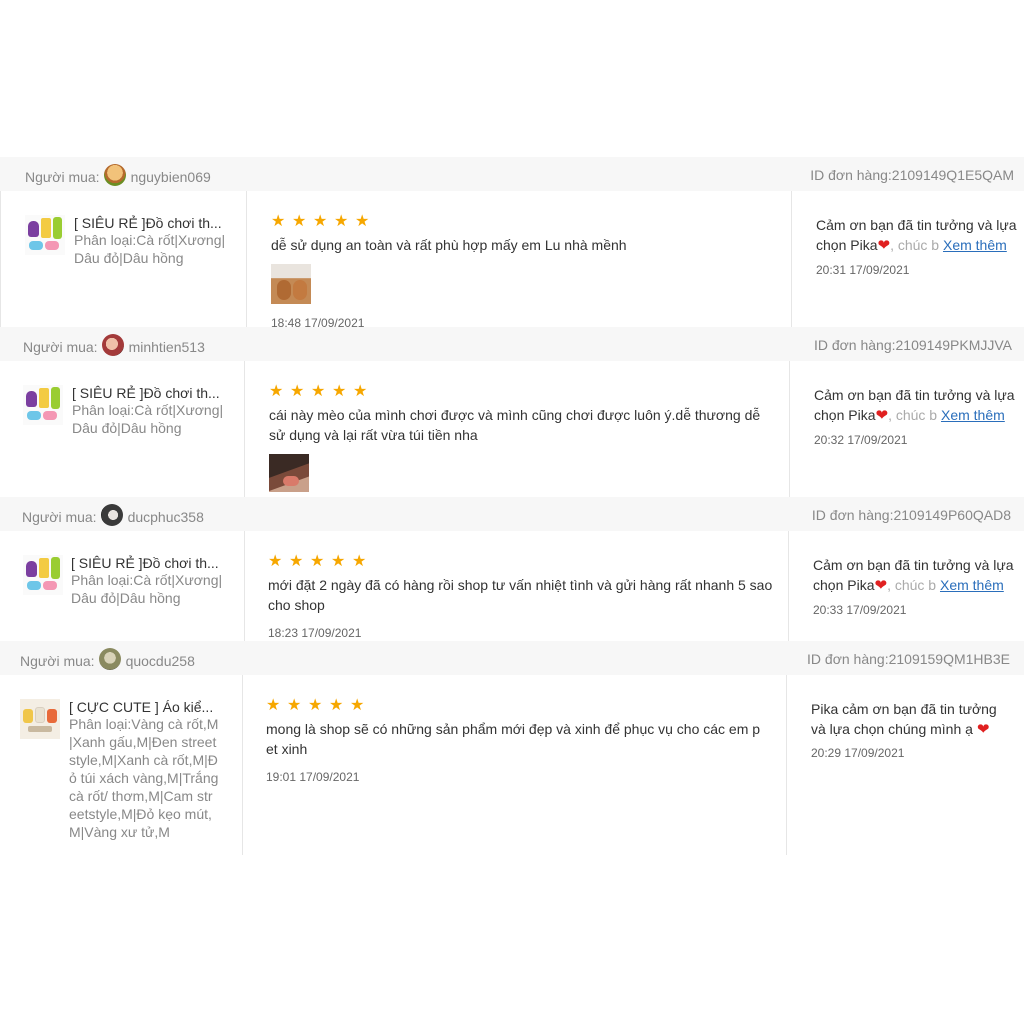 The image size is (1024, 1024). I want to click on order-id: ID đơn hàng:2109159QM1HB3E, so click(908, 659).